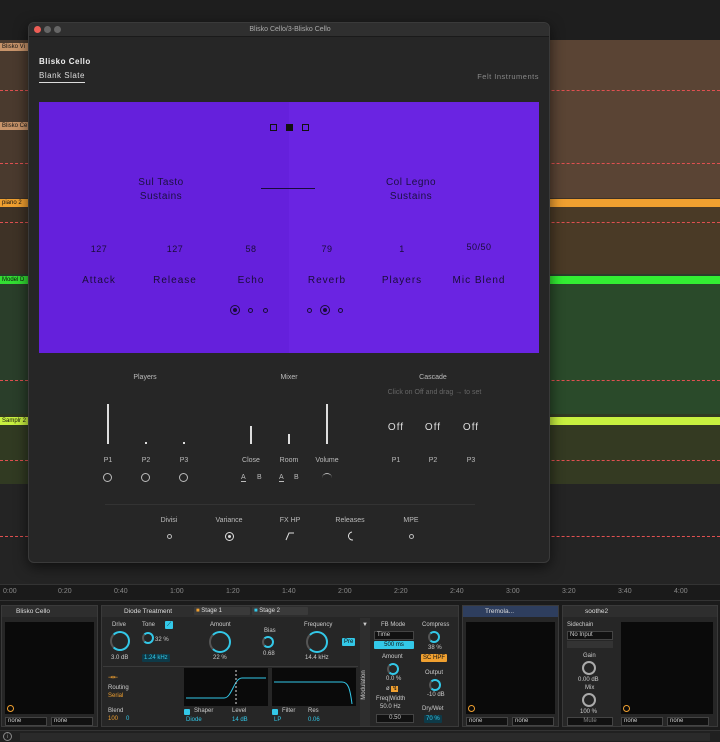  I want to click on room-b-button: B, so click(296, 477).